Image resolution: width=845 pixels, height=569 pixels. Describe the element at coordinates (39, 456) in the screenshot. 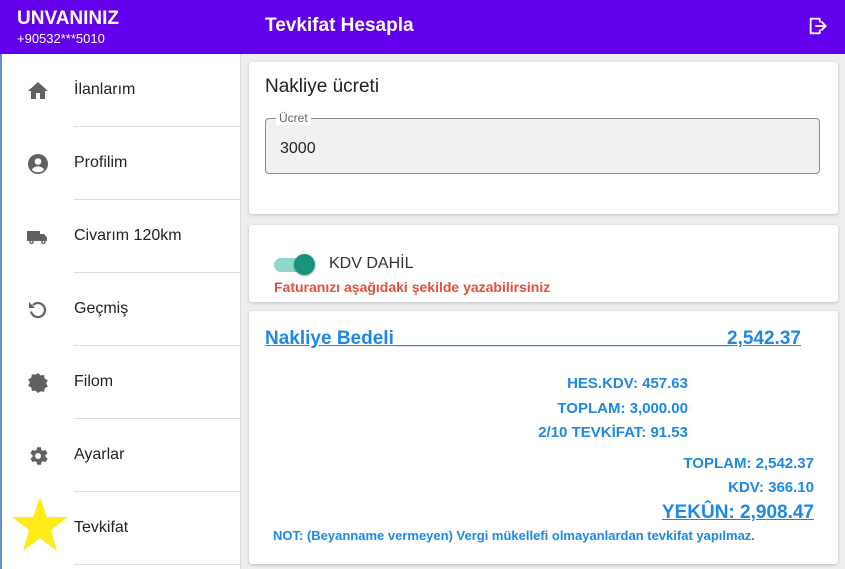

I see `gear-icon` at that location.